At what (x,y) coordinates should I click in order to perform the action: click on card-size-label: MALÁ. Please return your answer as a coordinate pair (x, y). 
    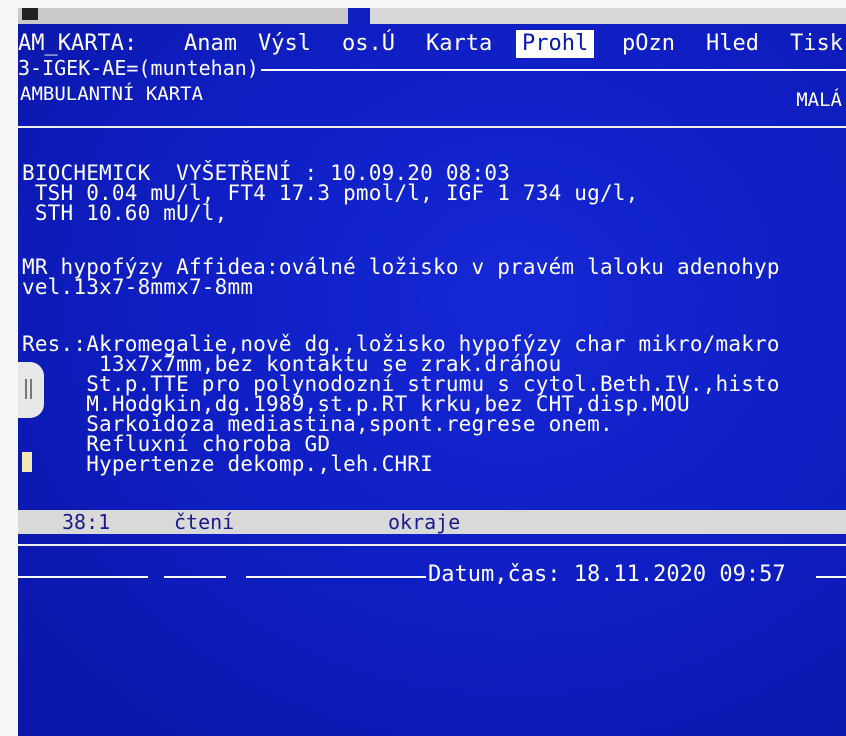
    Looking at the image, I should click on (819, 100).